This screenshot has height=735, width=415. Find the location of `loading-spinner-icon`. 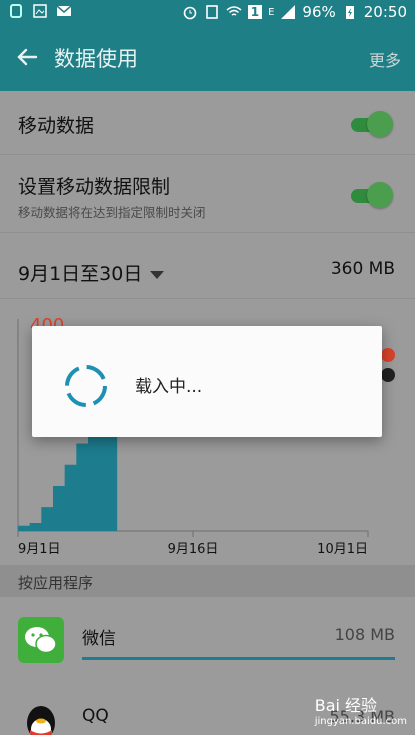

loading-spinner-icon is located at coordinates (86, 386).